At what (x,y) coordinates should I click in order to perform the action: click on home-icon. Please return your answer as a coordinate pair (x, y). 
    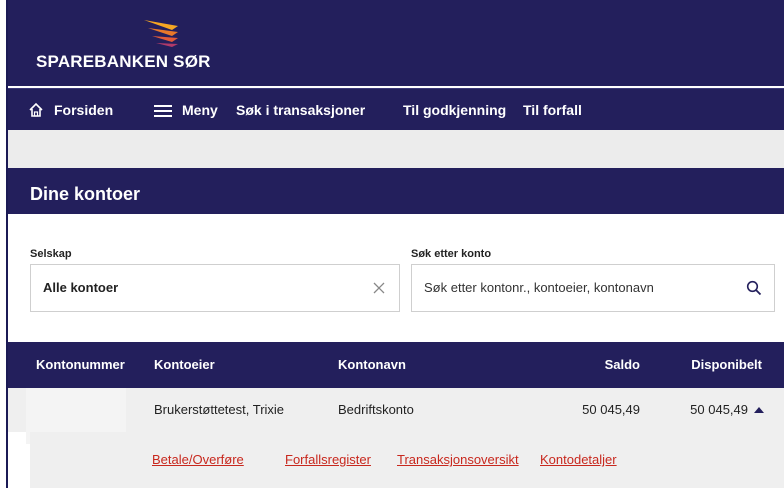
    Looking at the image, I should click on (36, 109).